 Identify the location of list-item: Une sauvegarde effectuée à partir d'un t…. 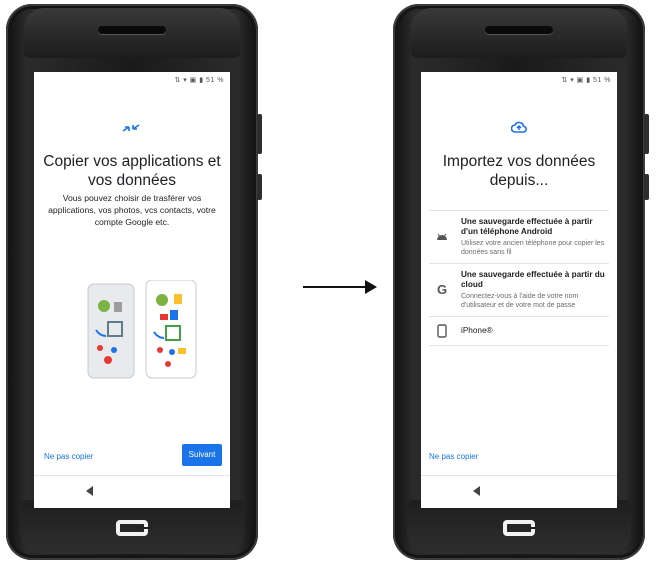
(519, 236).